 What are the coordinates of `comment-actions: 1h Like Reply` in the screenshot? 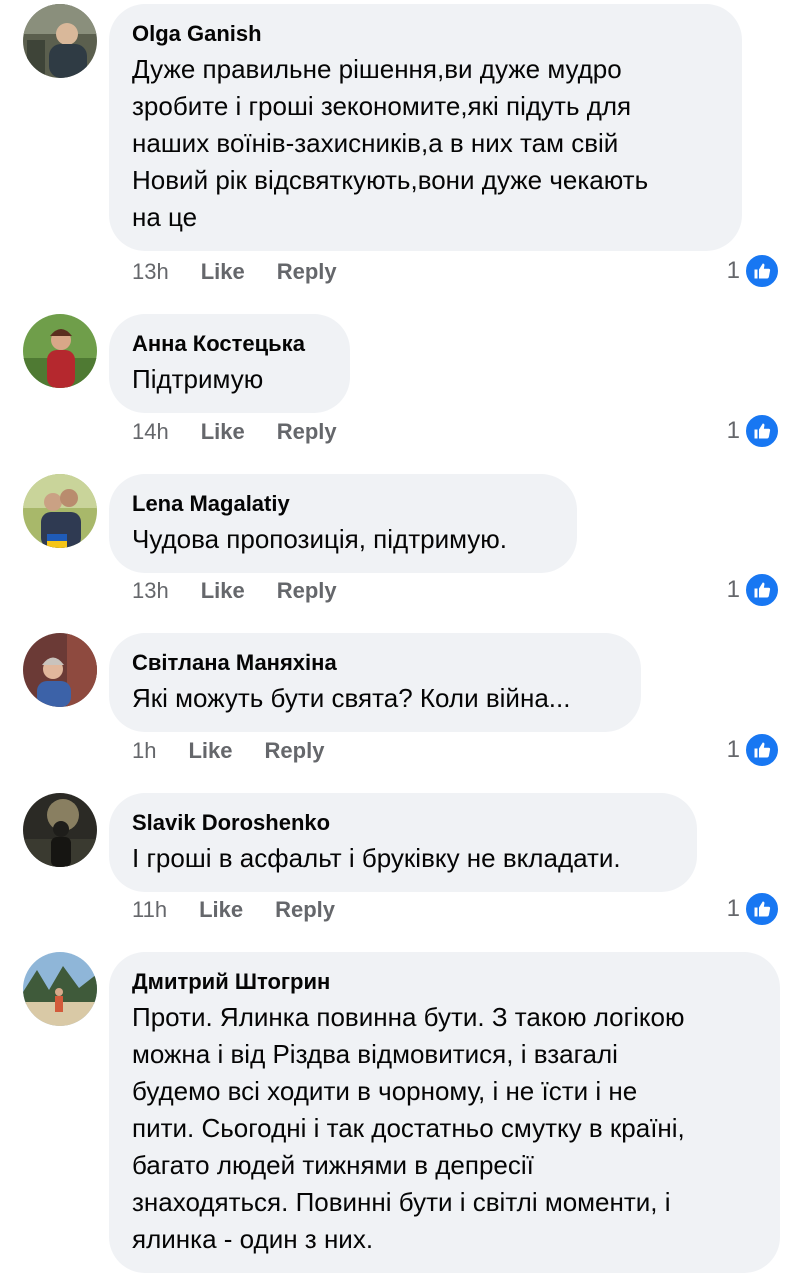 It's located at (228, 751).